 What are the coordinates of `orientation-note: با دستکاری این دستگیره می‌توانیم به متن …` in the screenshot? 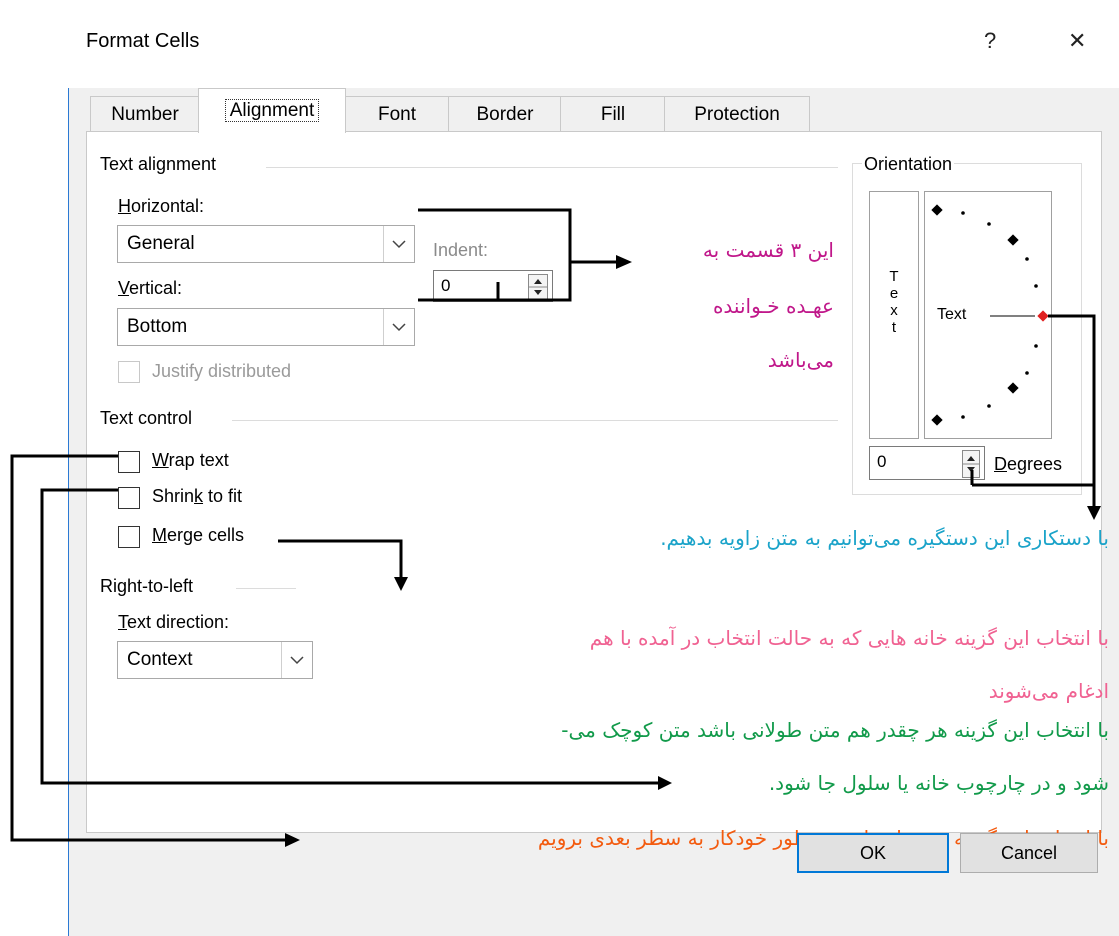 It's located at (884, 538).